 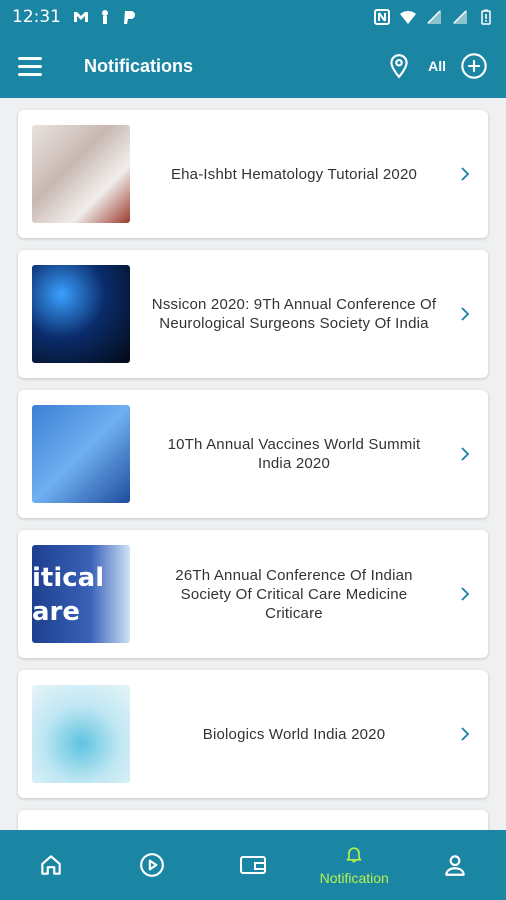 What do you see at coordinates (81, 17) in the screenshot?
I see `gmail-icon` at bounding box center [81, 17].